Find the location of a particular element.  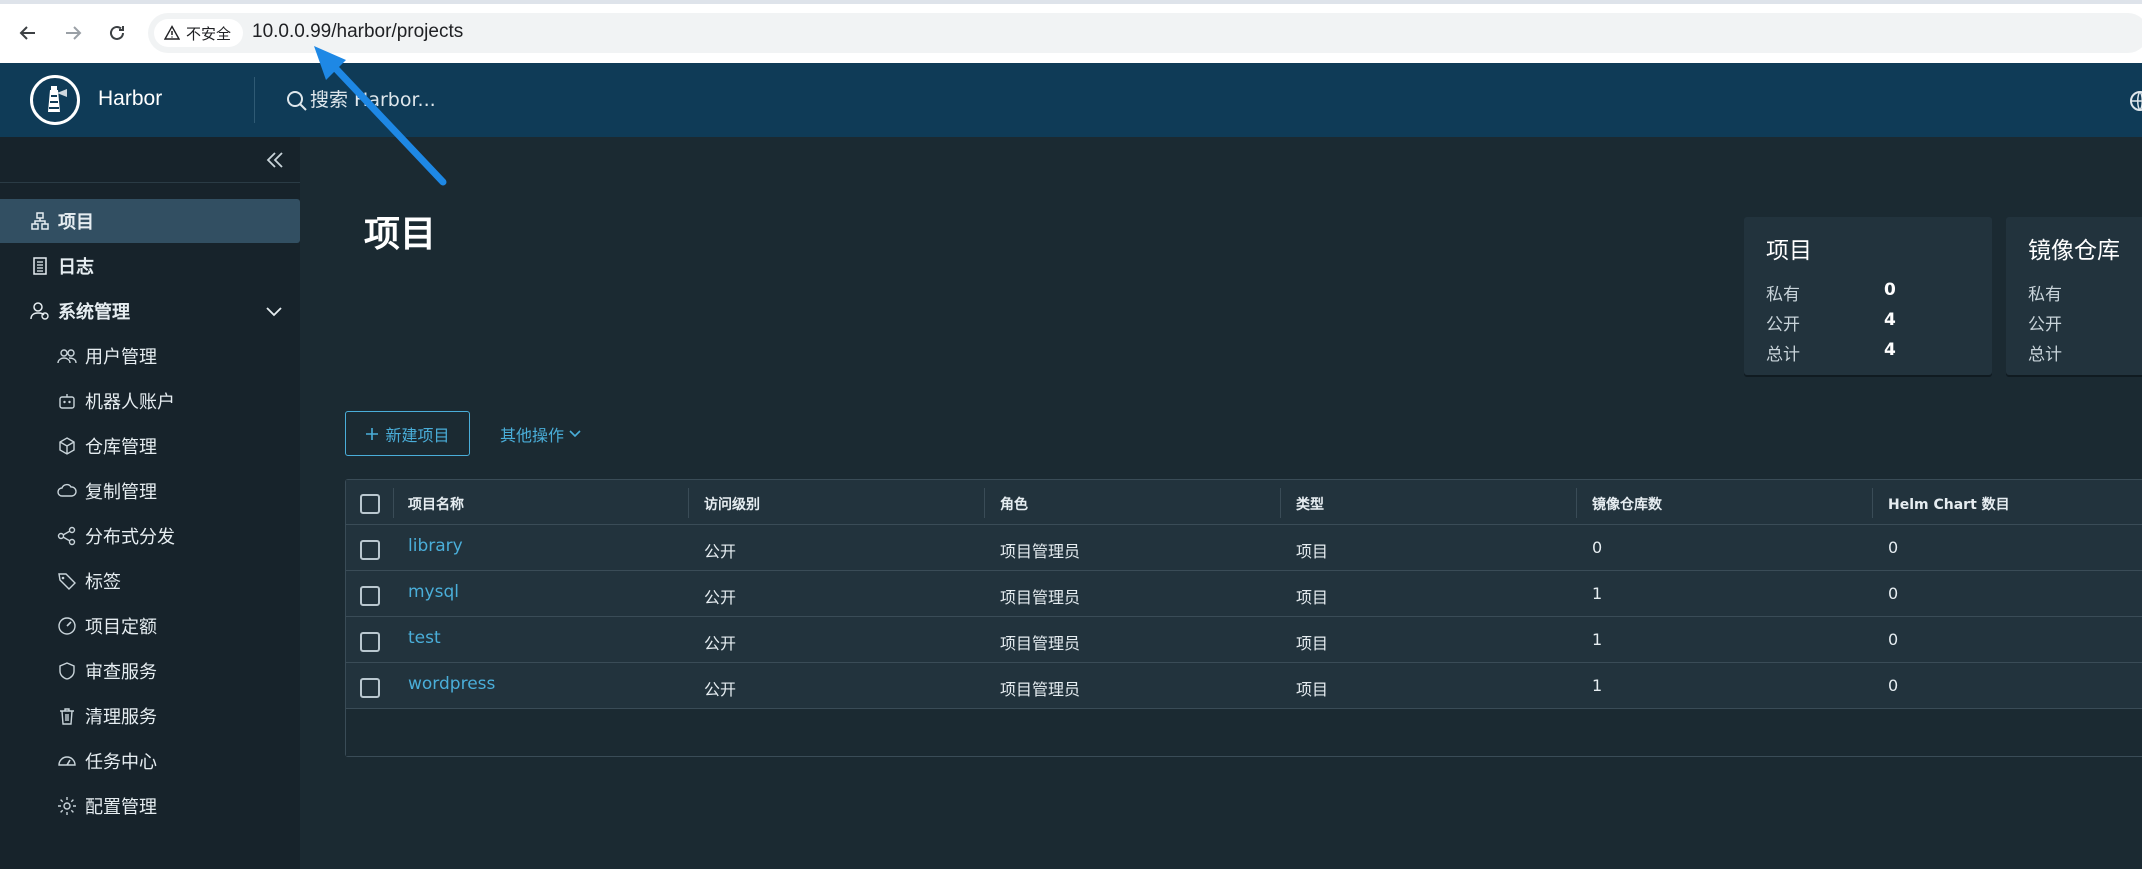

sidebar-collapse-row is located at coordinates (150, 160).